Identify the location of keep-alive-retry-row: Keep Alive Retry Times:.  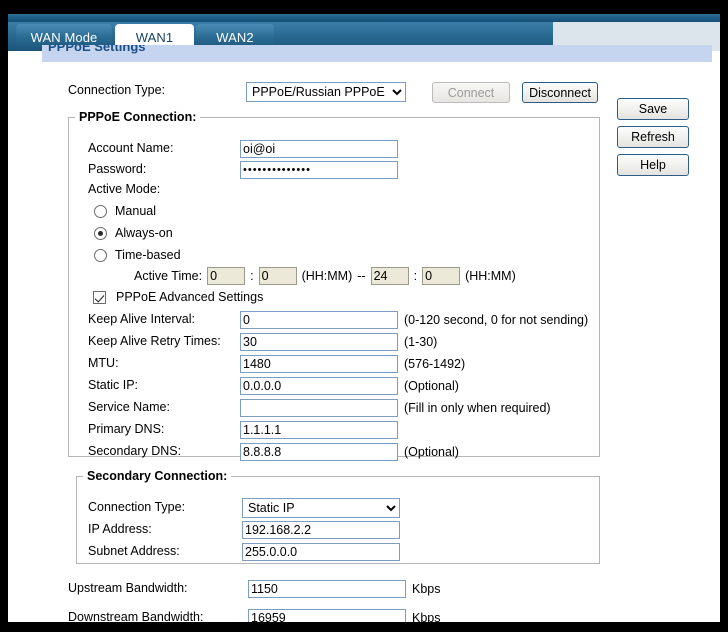
(154, 341).